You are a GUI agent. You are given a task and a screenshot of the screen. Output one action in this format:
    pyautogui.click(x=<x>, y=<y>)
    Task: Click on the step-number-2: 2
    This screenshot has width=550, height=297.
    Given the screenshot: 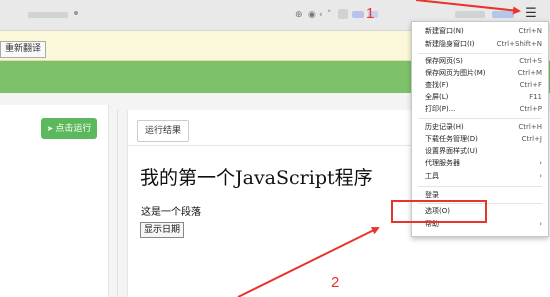 What is the action you would take?
    pyautogui.click(x=335, y=282)
    